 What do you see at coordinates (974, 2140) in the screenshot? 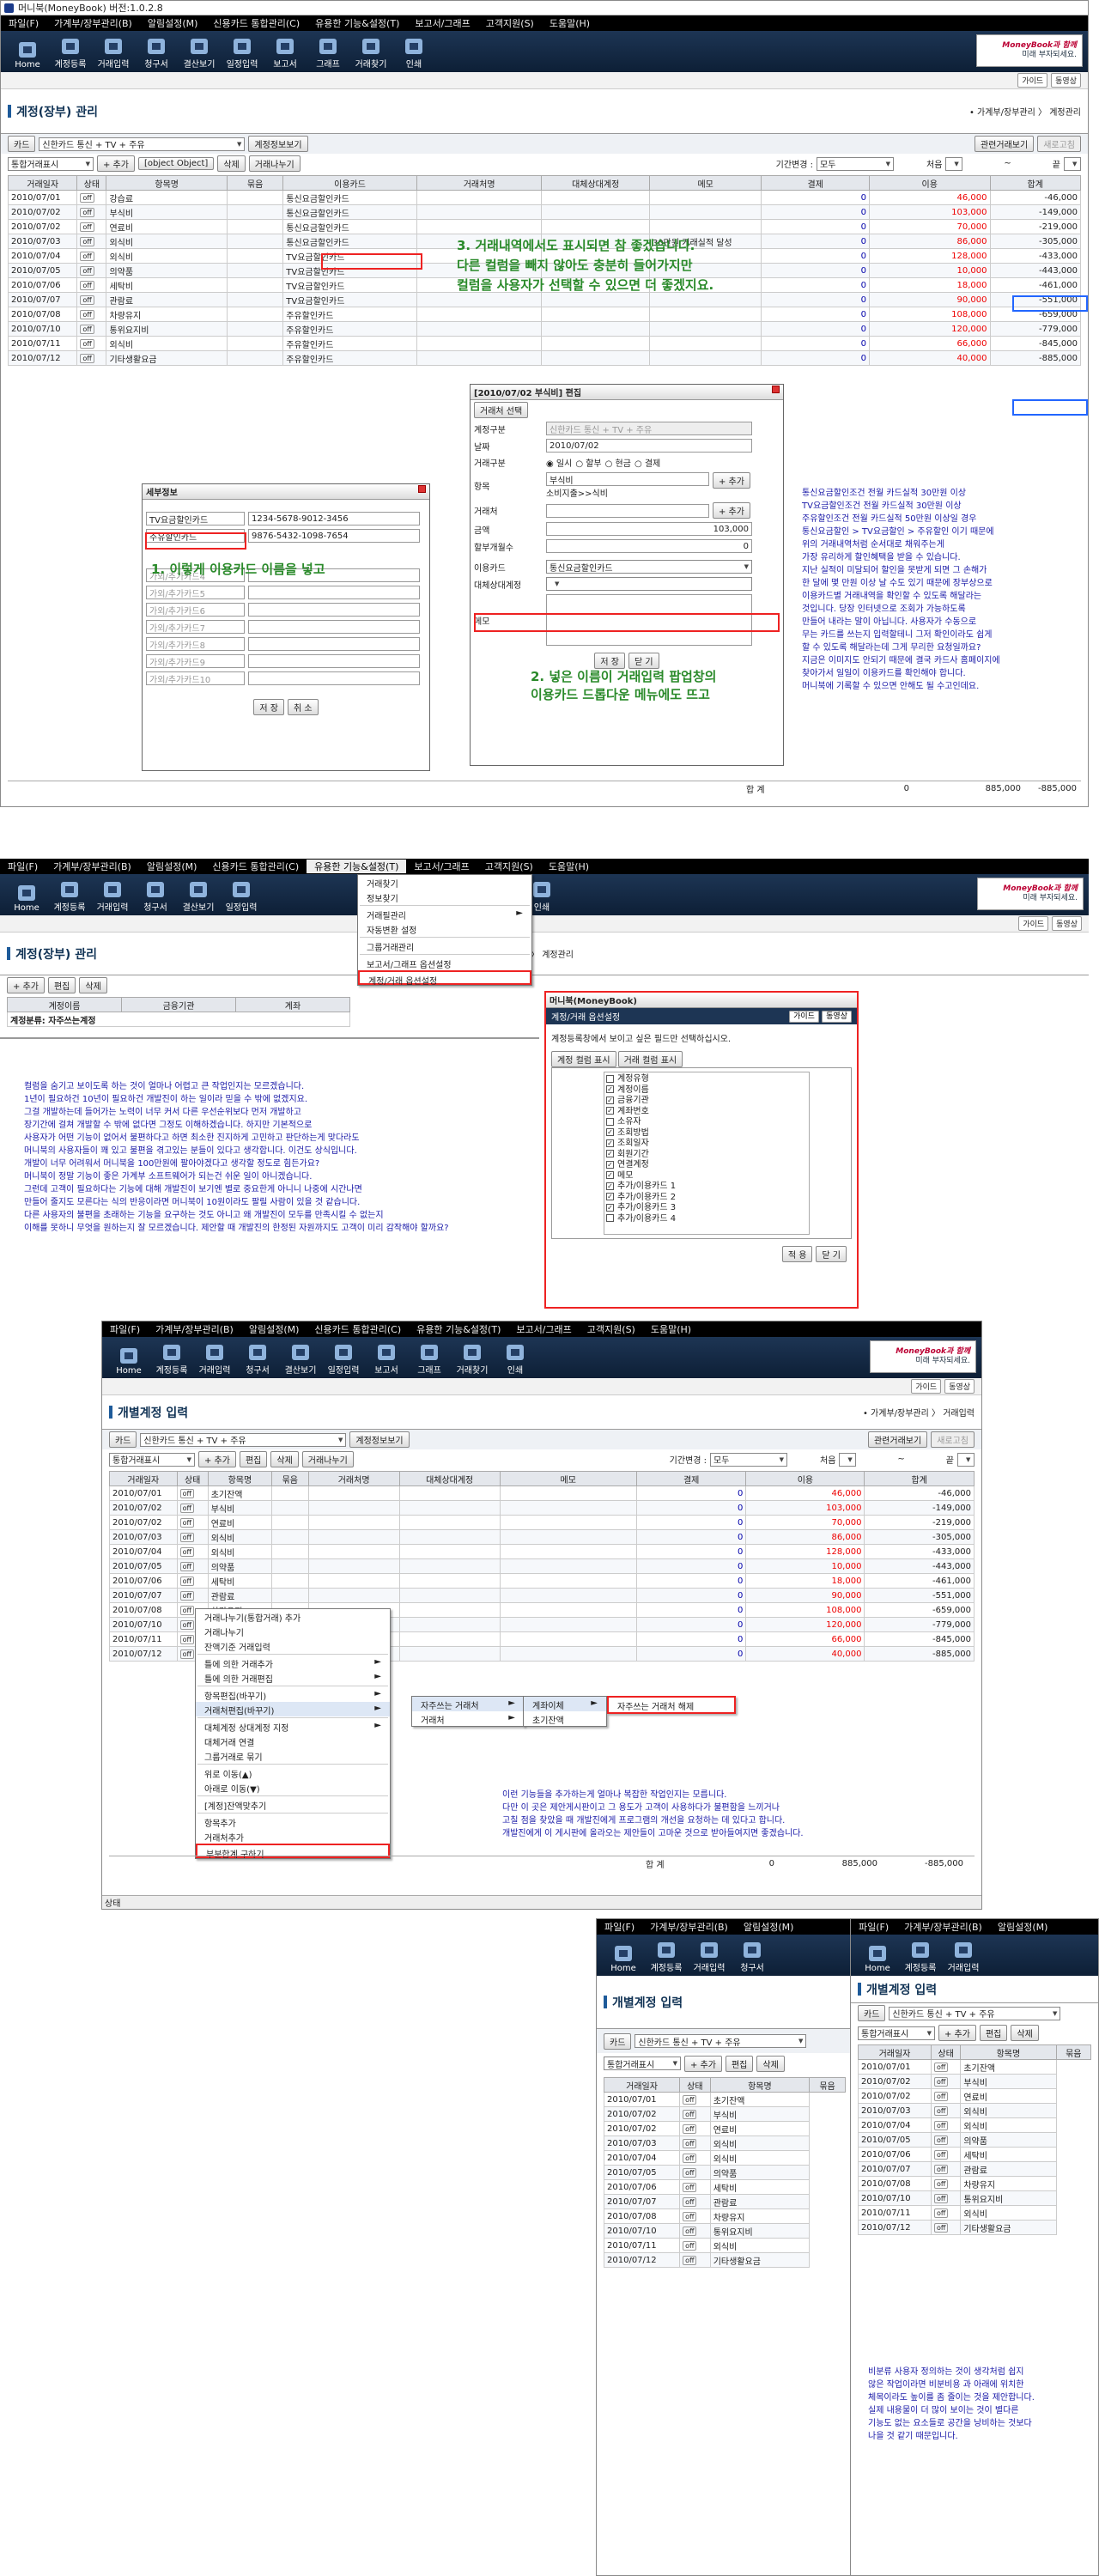
I see `table-row: 2010/07/05 off 의약품` at bounding box center [974, 2140].